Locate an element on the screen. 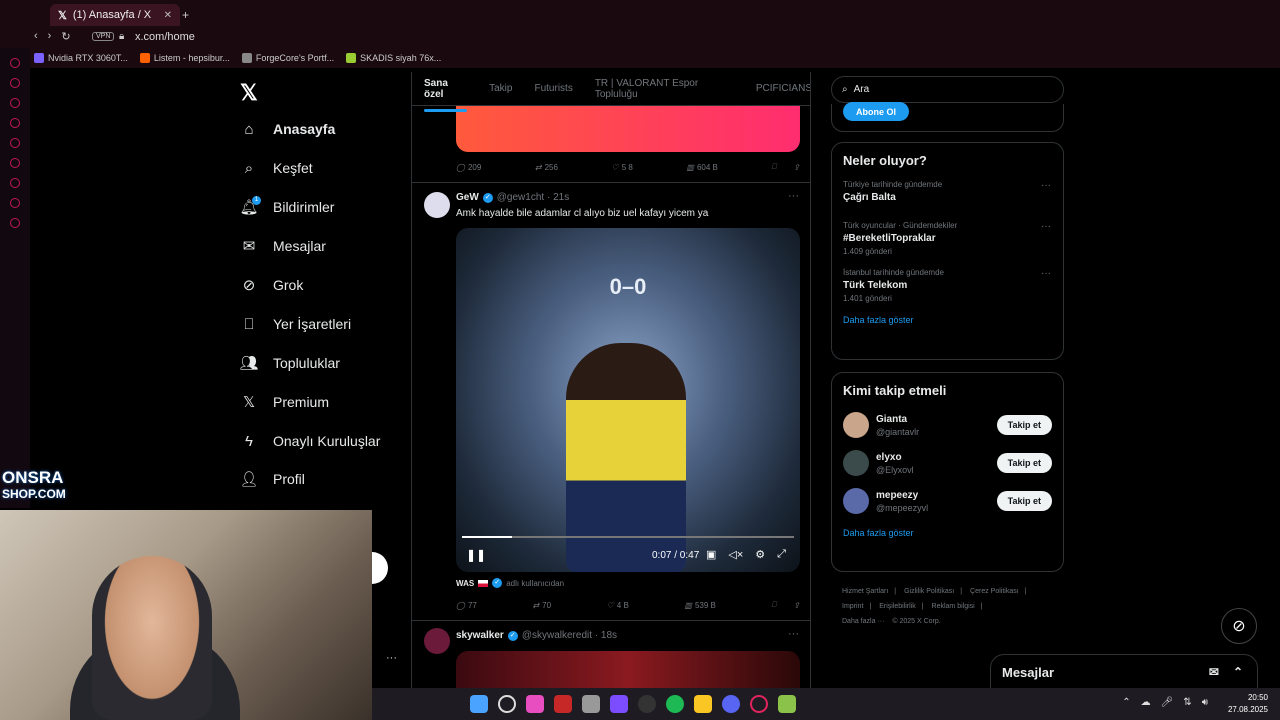 This screenshot has height=720, width=1280. nav-item-messages: ✉ Mesajlar is located at coordinates (283, 246).